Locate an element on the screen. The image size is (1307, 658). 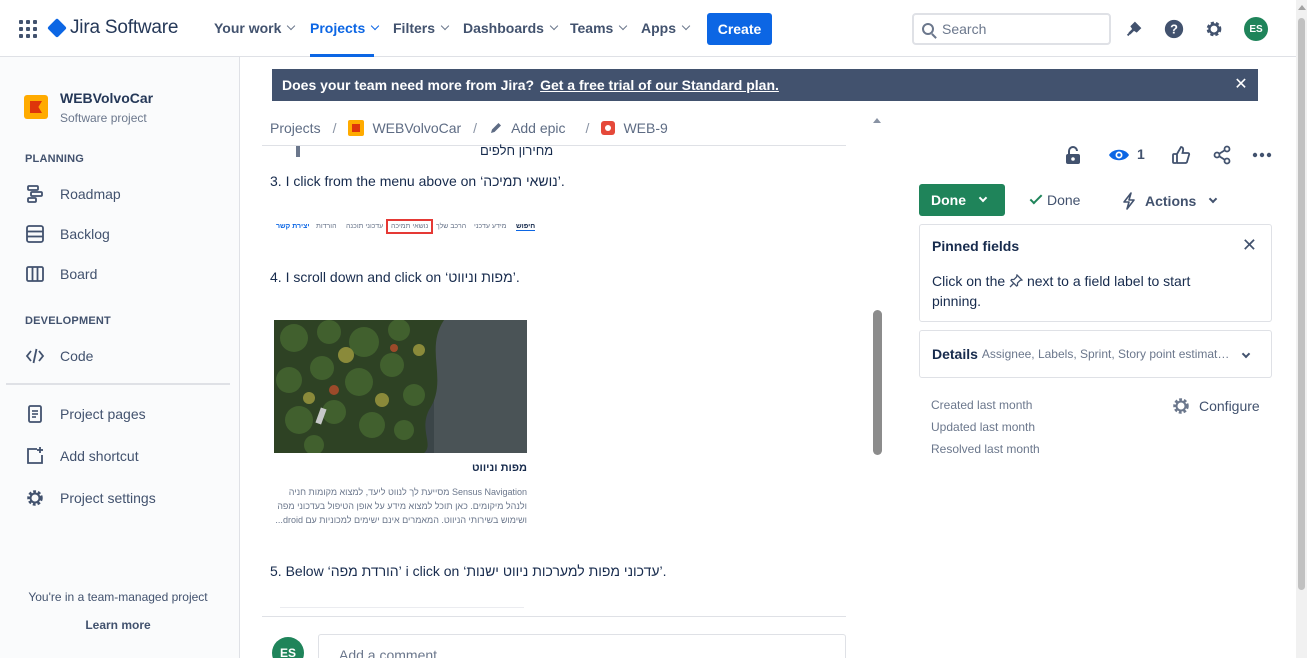
actions-label: Actions is located at coordinates (1171, 201).